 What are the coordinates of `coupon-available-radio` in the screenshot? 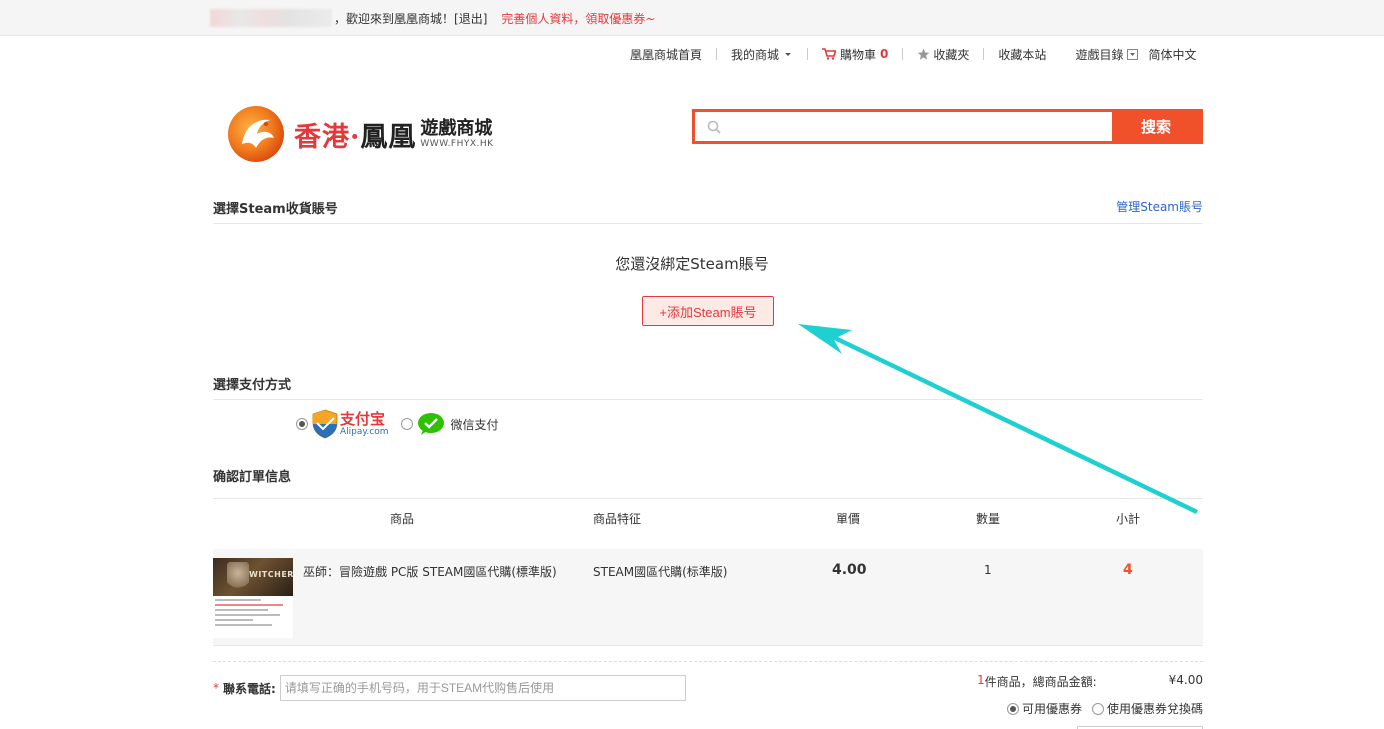 It's located at (1012, 708).